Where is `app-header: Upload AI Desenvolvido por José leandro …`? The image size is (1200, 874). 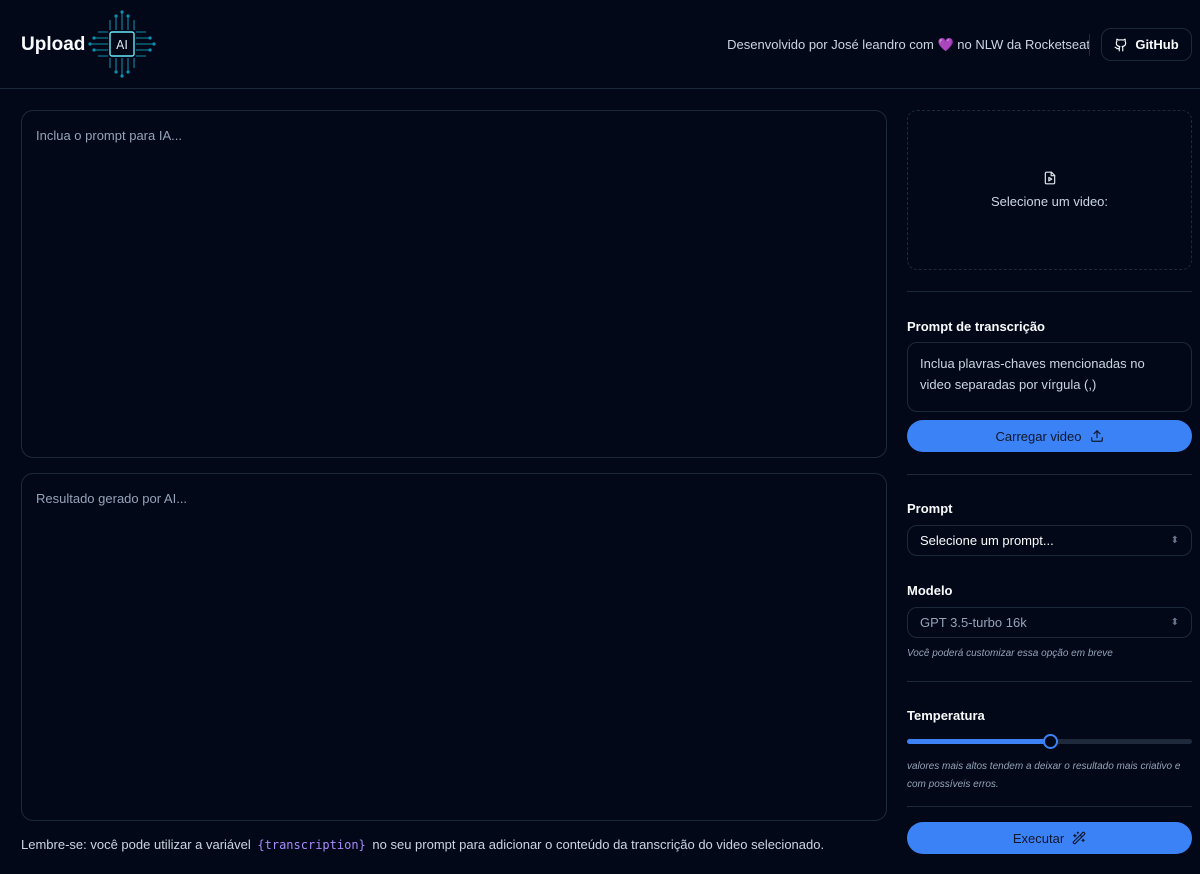
app-header: Upload AI Desenvolvido por José leandro … is located at coordinates (600, 44).